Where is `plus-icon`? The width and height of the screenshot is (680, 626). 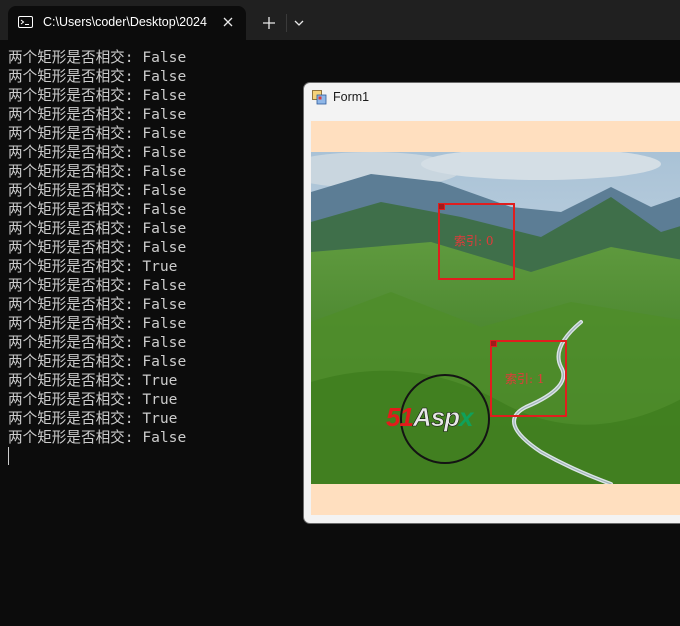
plus-icon is located at coordinates (269, 23).